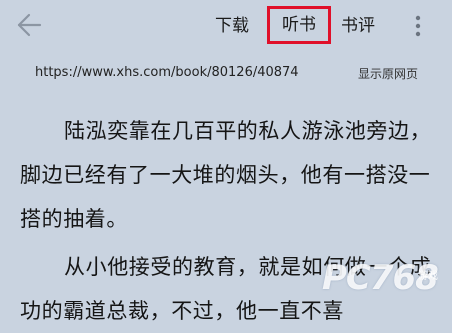 This screenshot has height=333, width=452. Describe the element at coordinates (358, 26) in the screenshot. I see `book-review-button: 书评` at that location.